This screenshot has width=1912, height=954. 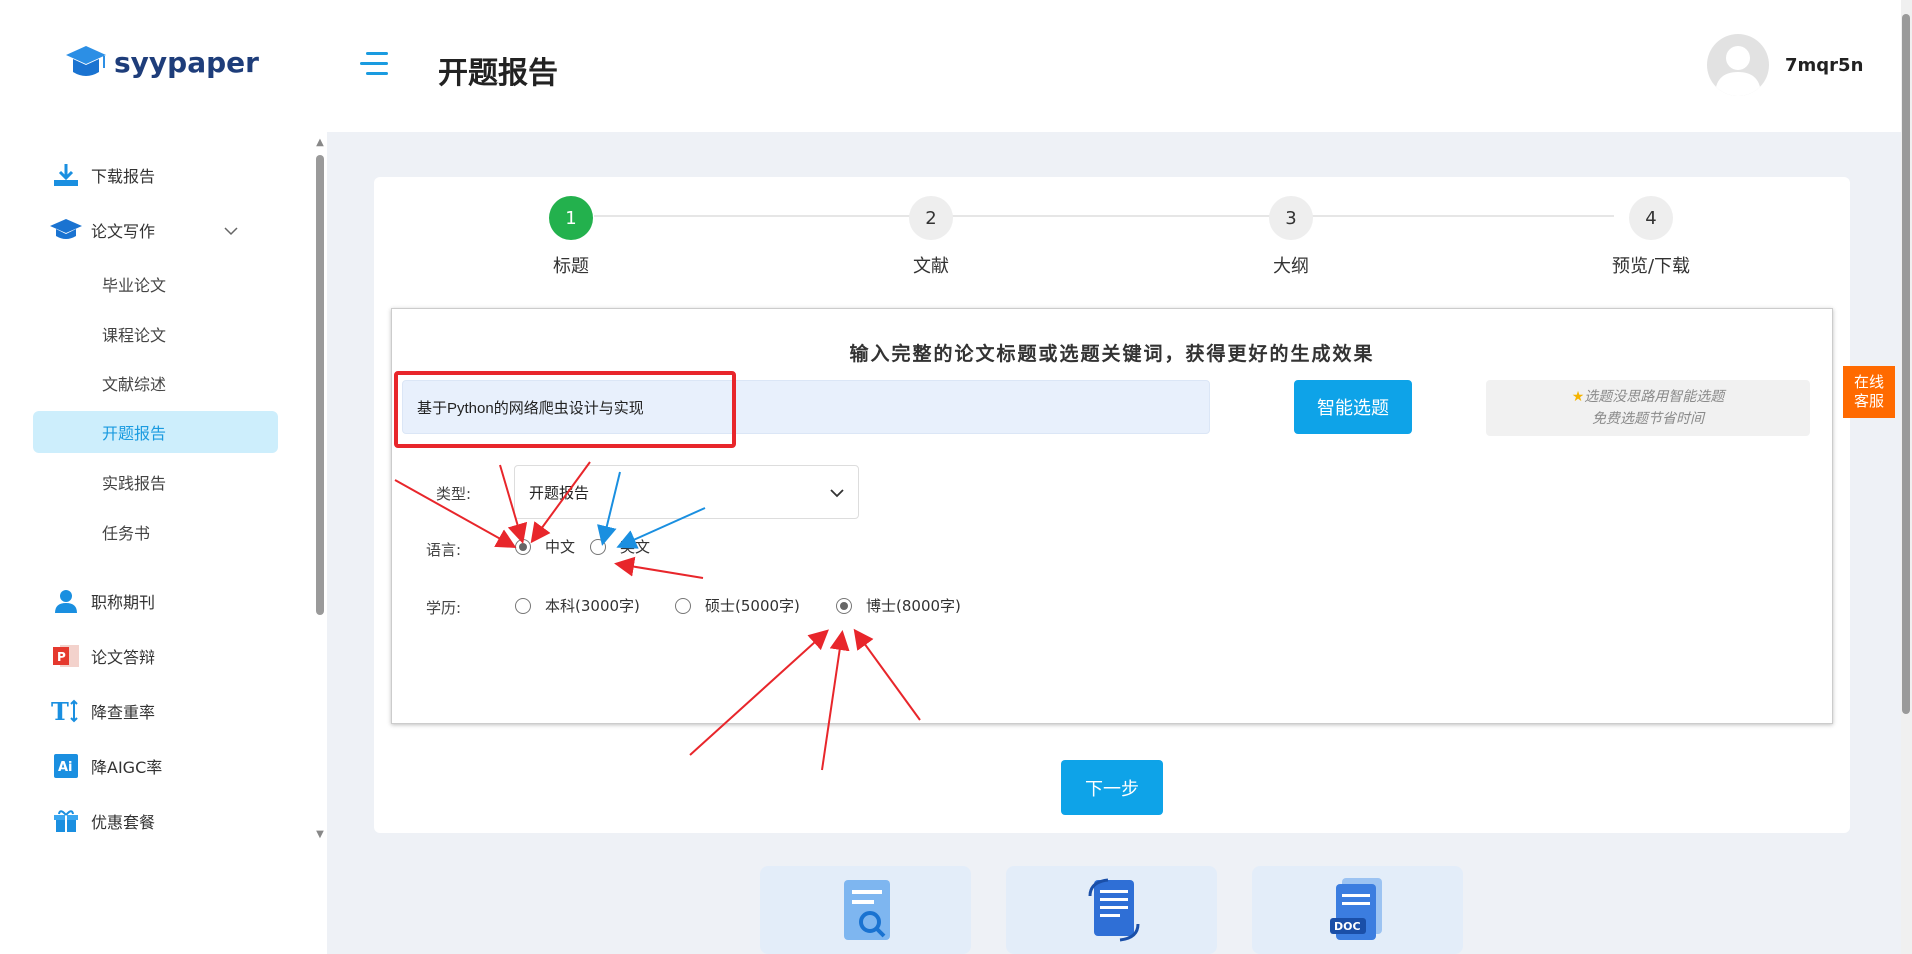 What do you see at coordinates (66, 601) in the screenshot?
I see `user-icon` at bounding box center [66, 601].